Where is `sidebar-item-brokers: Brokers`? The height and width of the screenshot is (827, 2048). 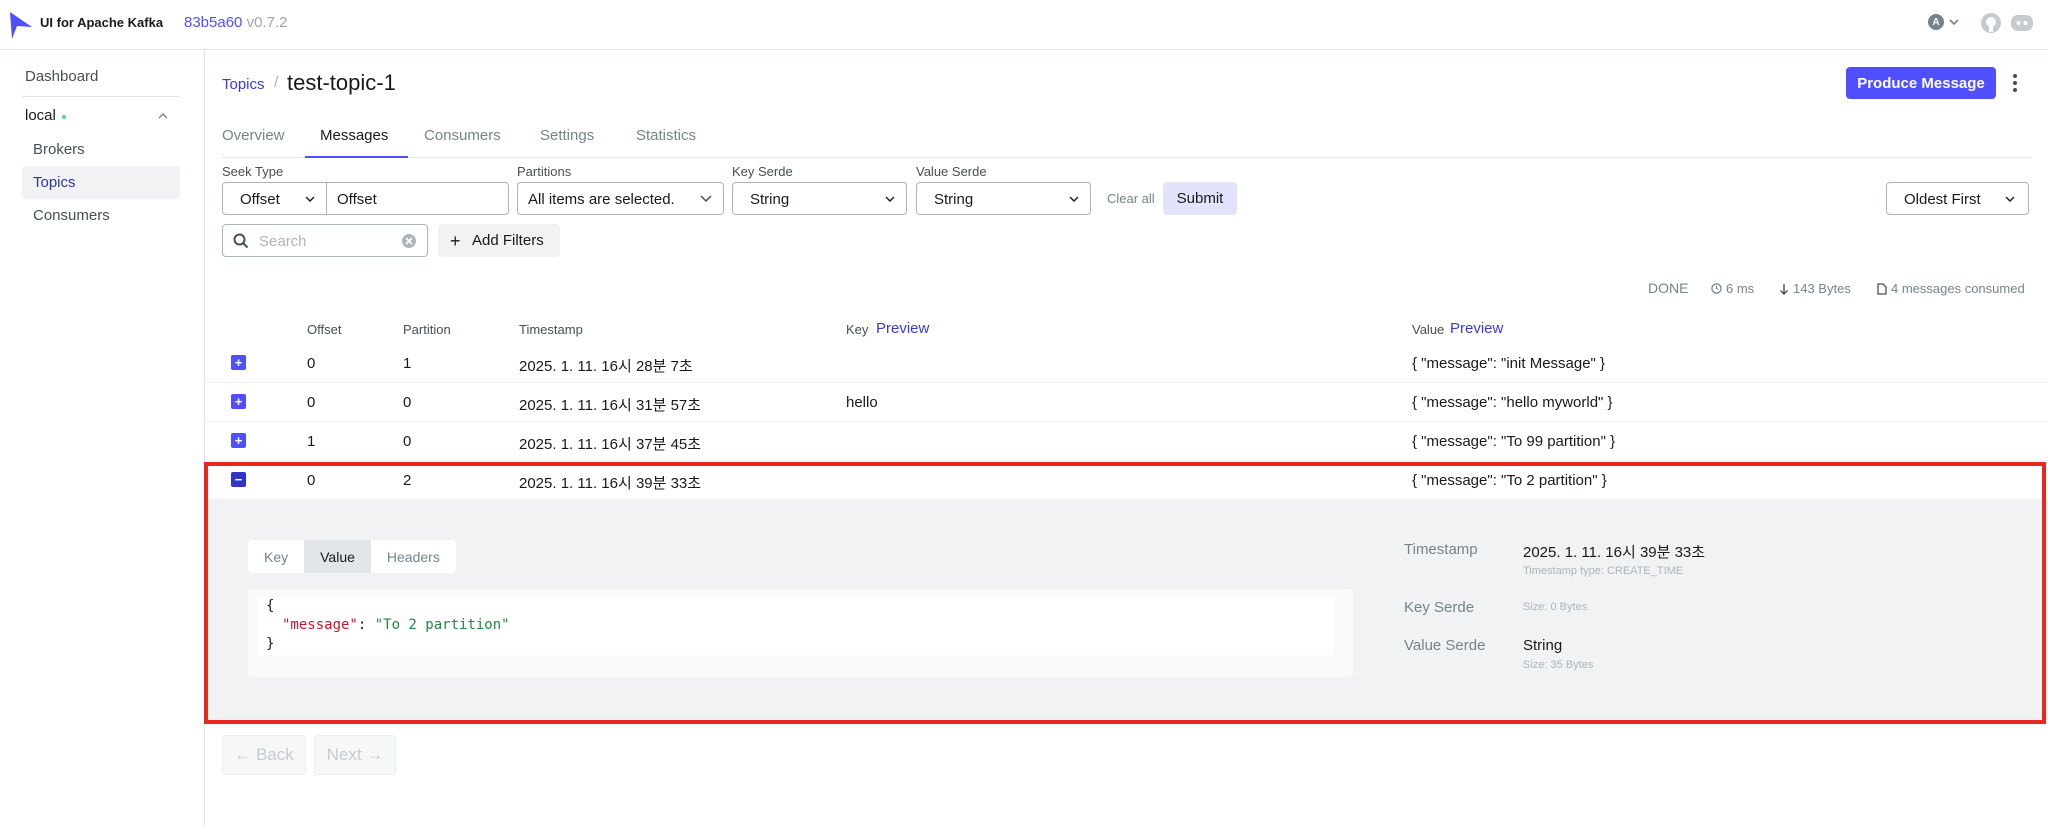
sidebar-item-brokers: Brokers is located at coordinates (59, 149).